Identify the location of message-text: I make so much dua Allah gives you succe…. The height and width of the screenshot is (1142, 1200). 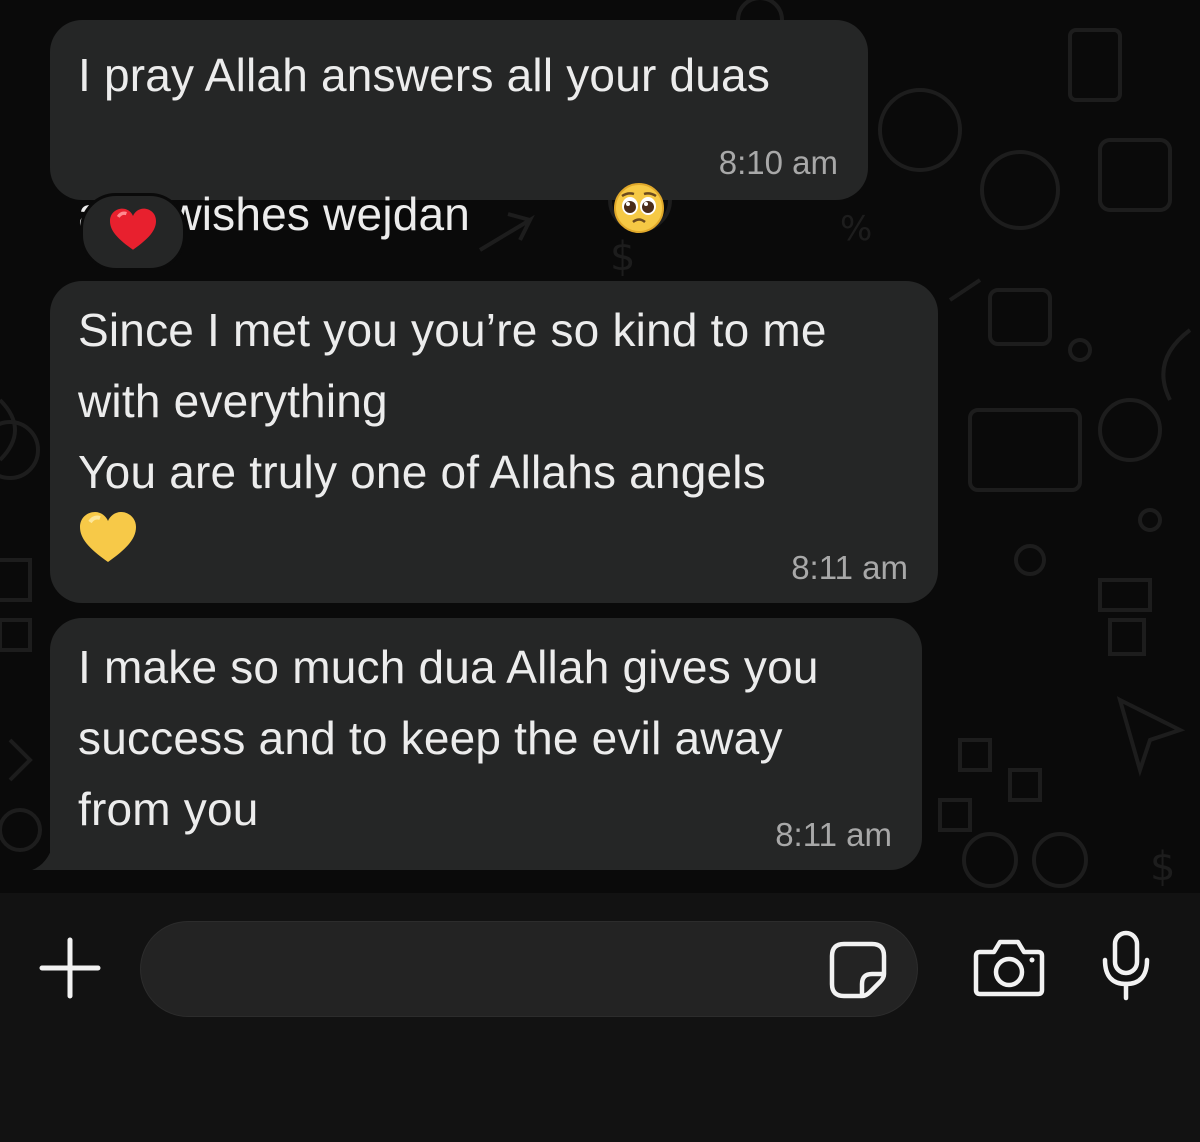
(448, 738).